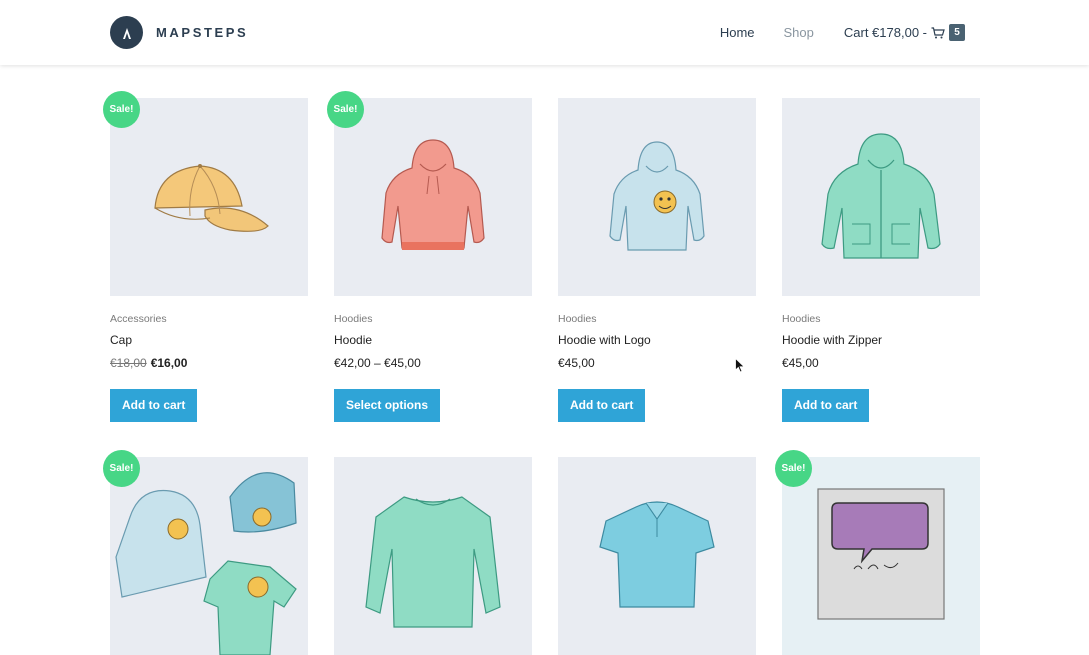 The width and height of the screenshot is (1089, 655). Describe the element at coordinates (737, 32) in the screenshot. I see `nav-home-link: Home` at that location.